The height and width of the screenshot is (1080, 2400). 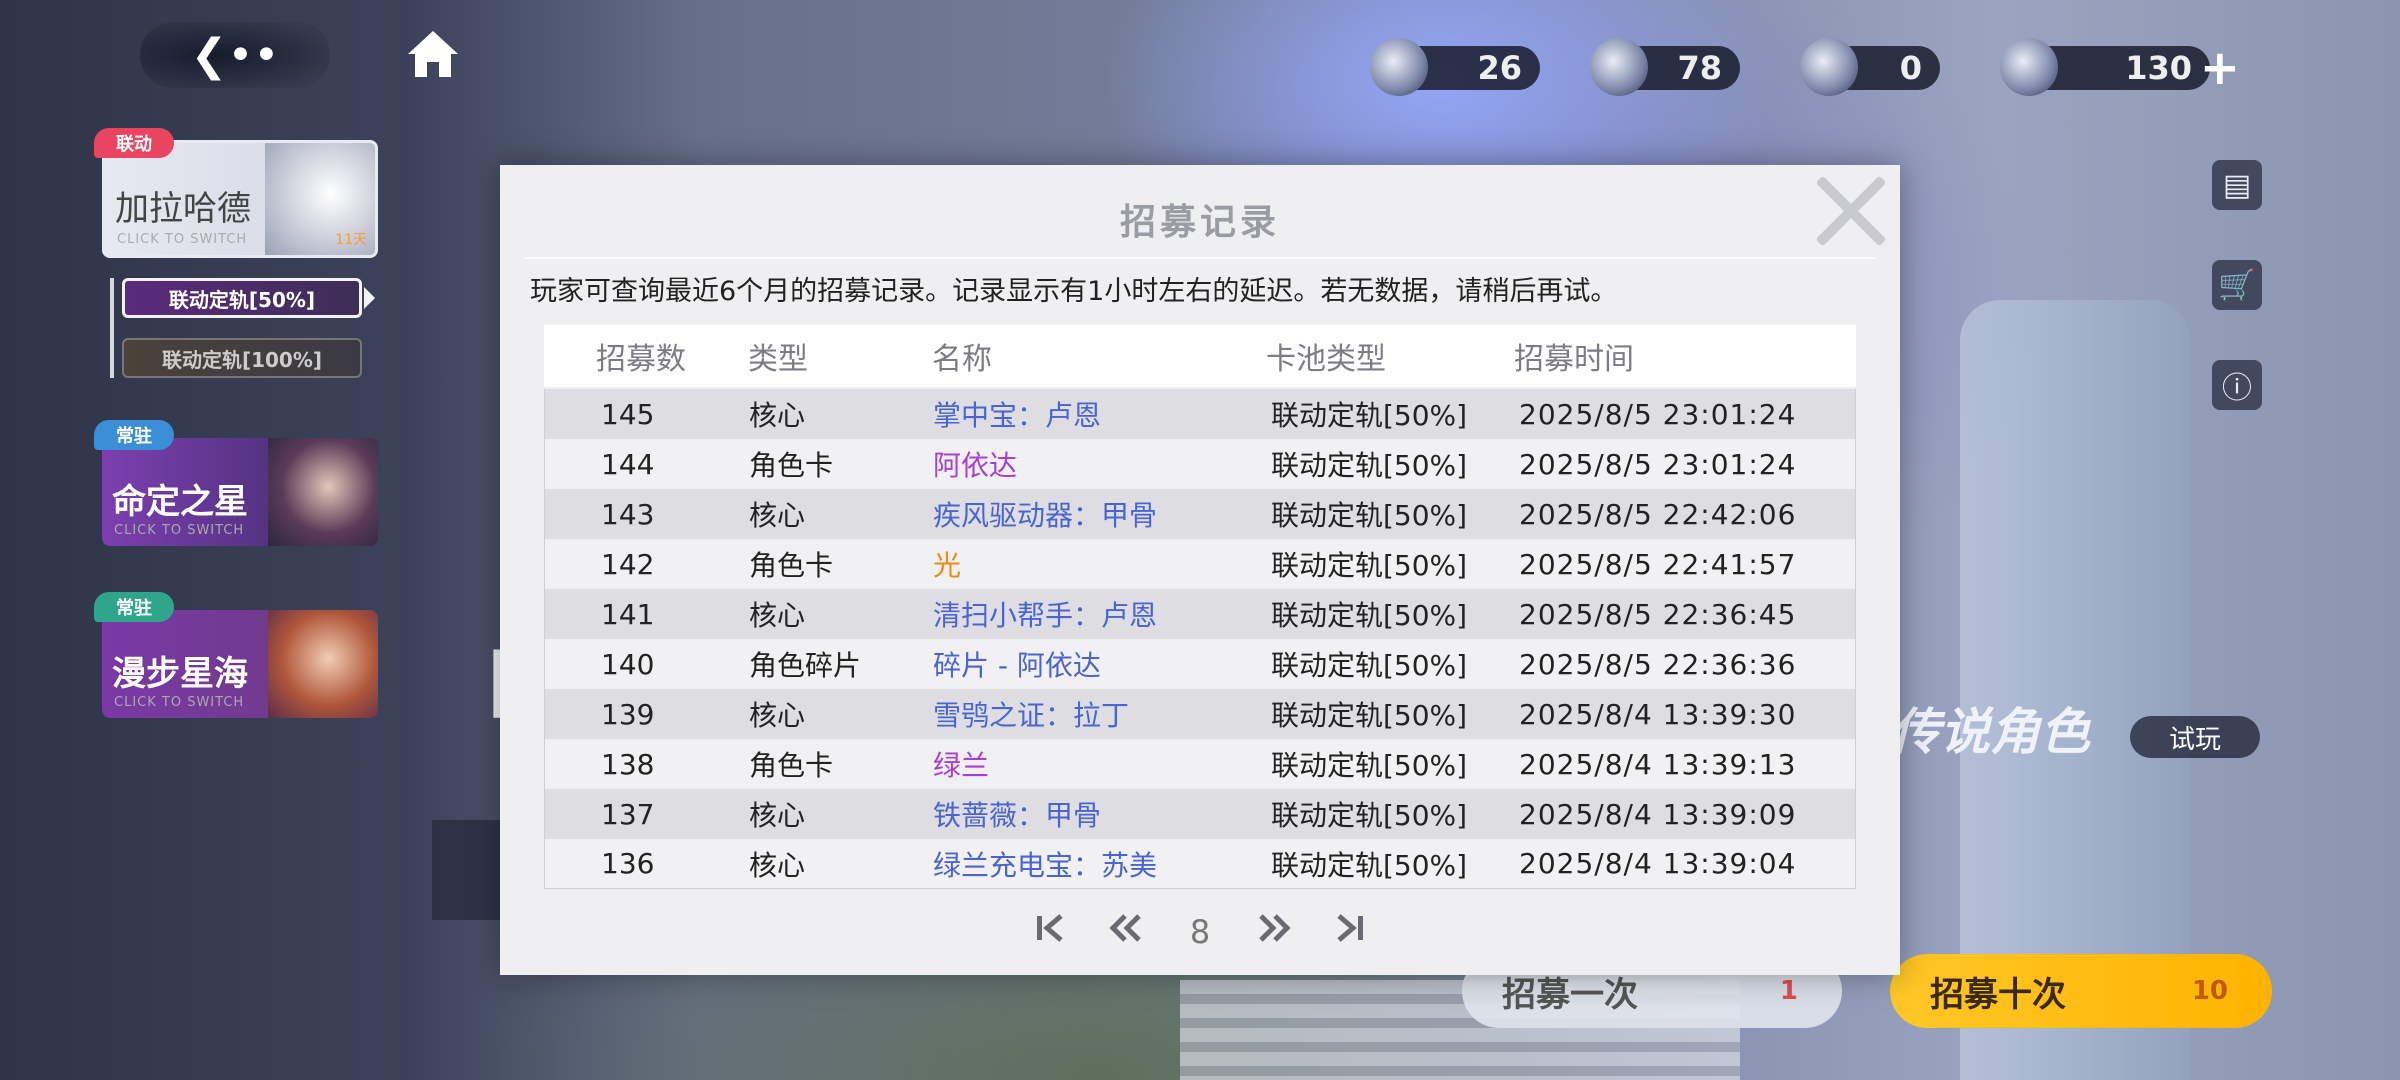 What do you see at coordinates (1275, 928) in the screenshot?
I see `double-chevron-right-icon` at bounding box center [1275, 928].